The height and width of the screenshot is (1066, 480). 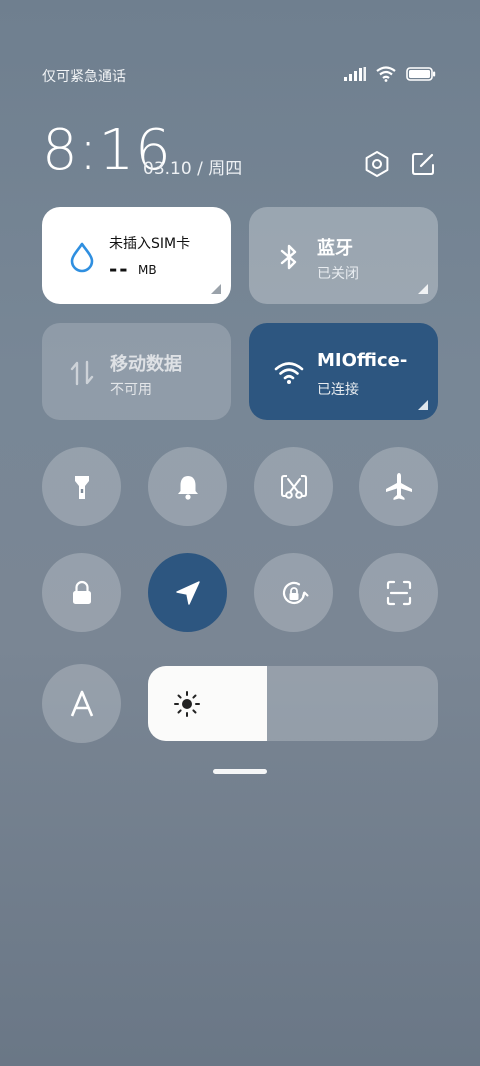 What do you see at coordinates (131, 390) in the screenshot?
I see `mobile-data-status: 不可用` at bounding box center [131, 390].